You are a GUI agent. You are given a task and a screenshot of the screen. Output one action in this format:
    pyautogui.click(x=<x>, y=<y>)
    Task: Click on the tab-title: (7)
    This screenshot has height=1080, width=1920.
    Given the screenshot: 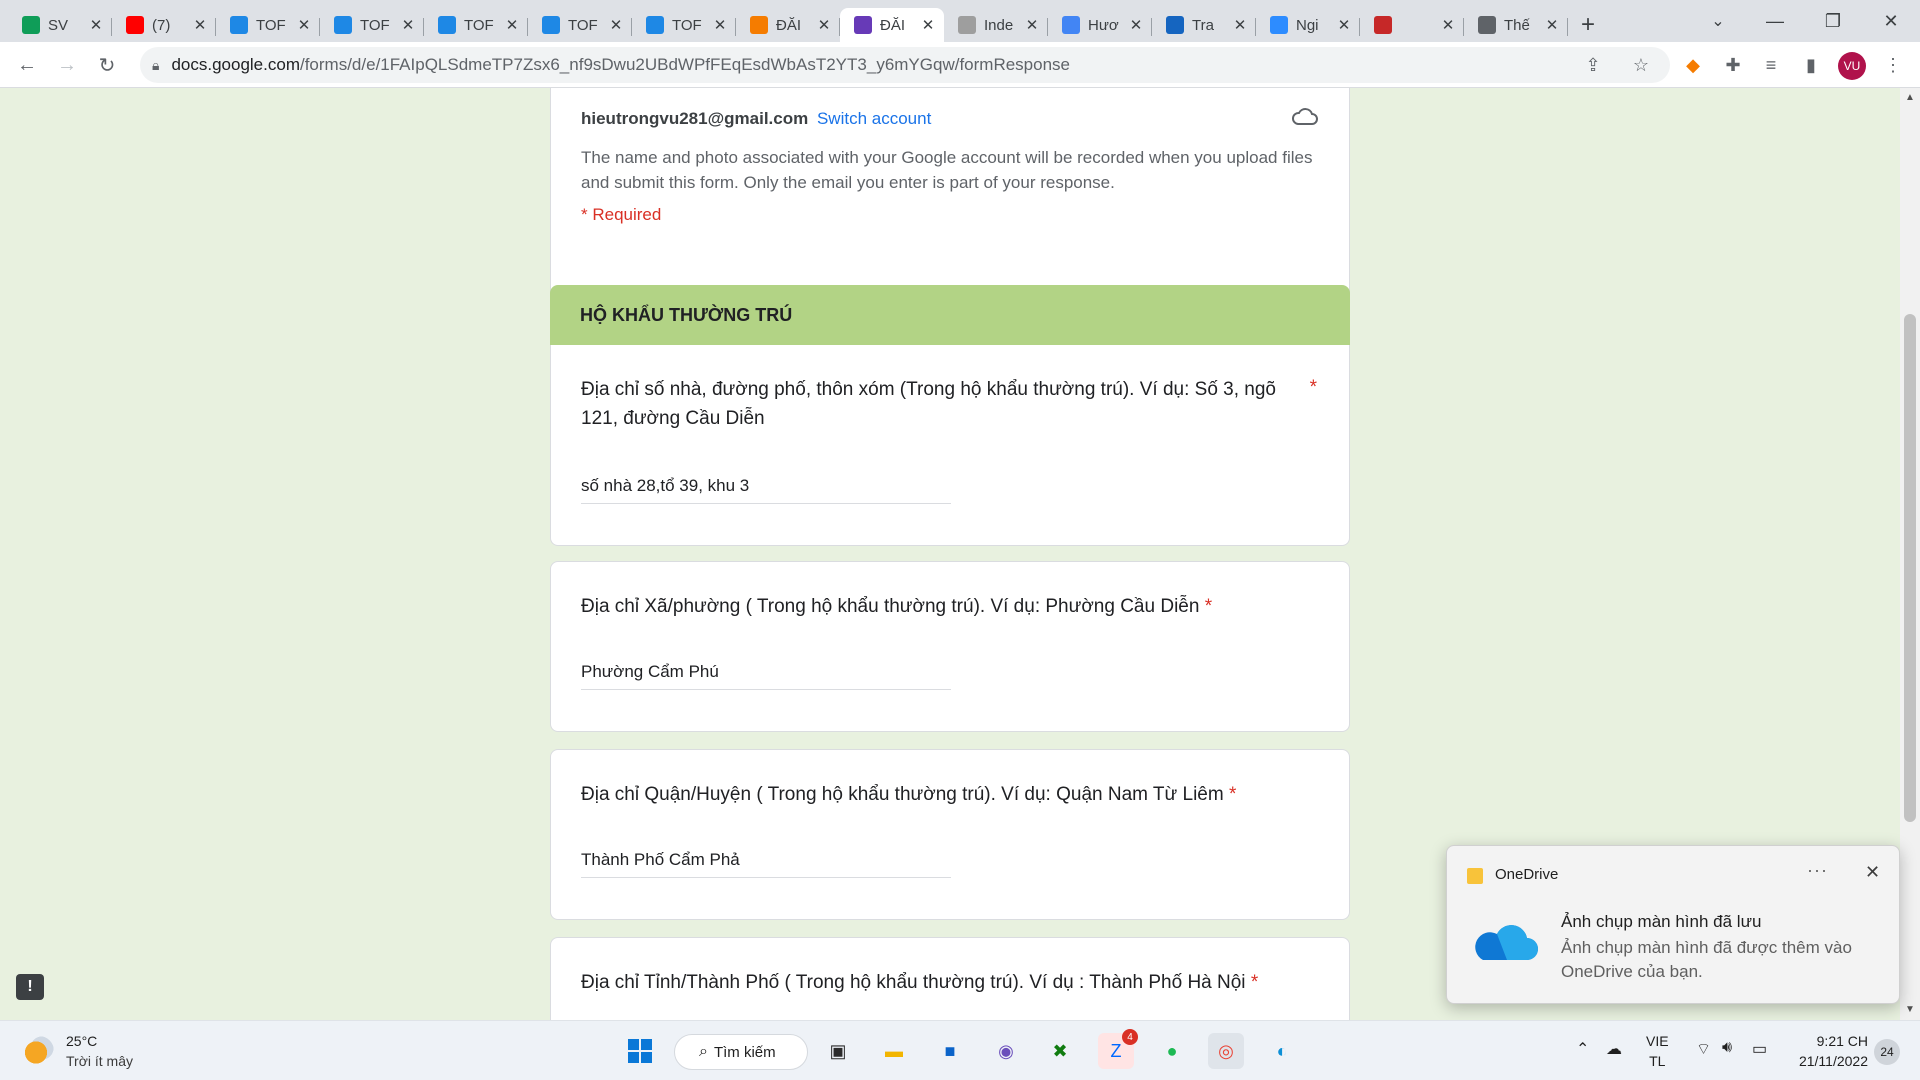 What is the action you would take?
    pyautogui.click(x=161, y=25)
    